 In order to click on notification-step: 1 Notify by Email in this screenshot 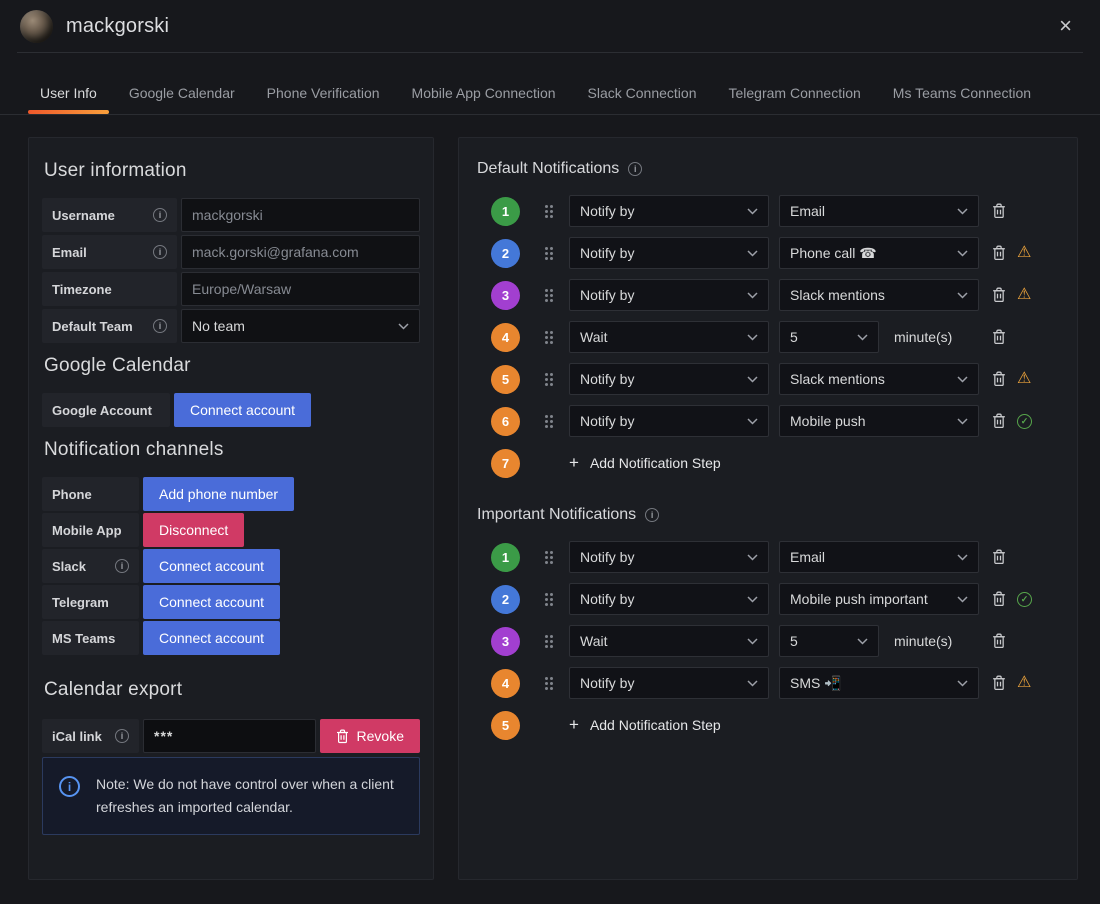, I will do `click(776, 557)`.